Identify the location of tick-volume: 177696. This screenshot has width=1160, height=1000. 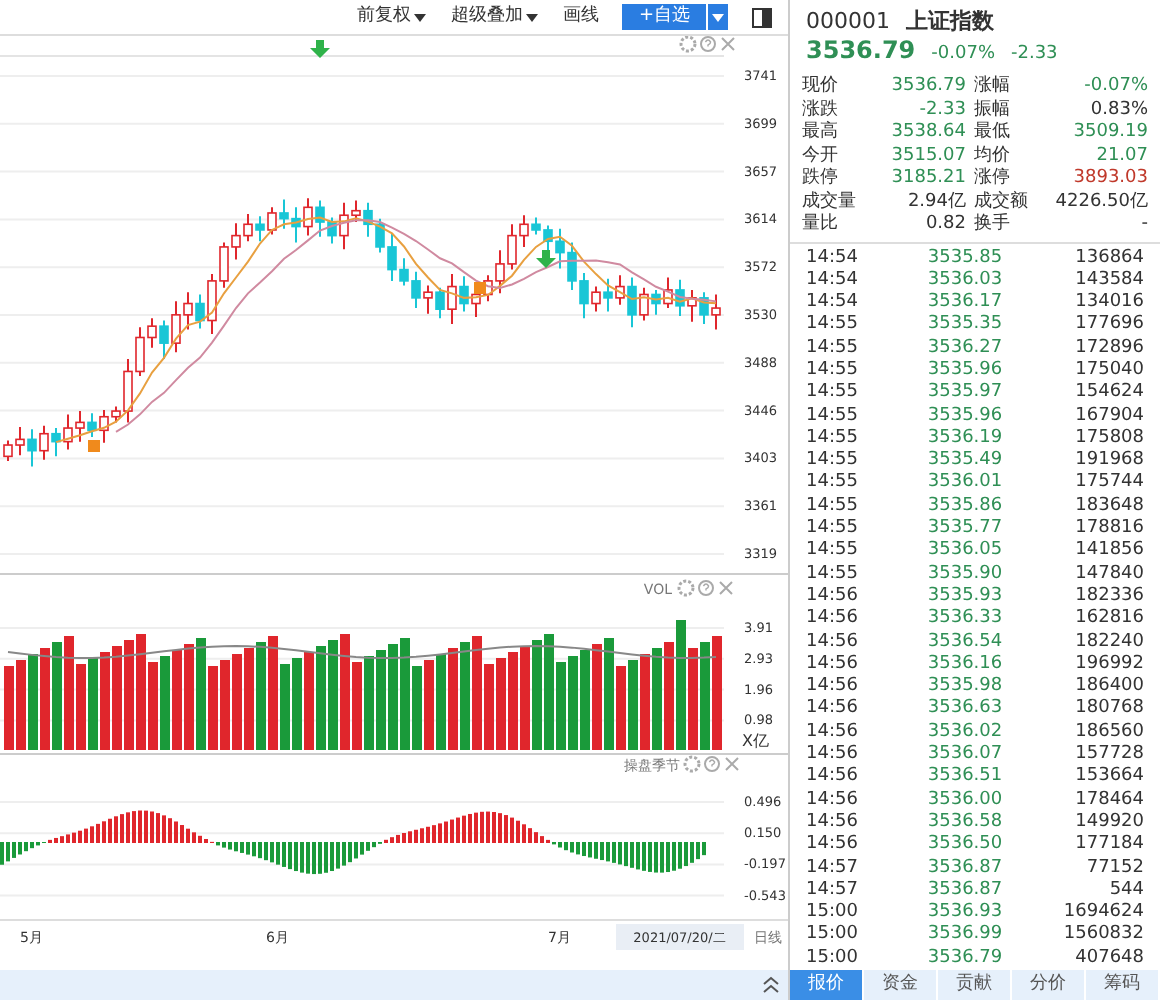
(1108, 326).